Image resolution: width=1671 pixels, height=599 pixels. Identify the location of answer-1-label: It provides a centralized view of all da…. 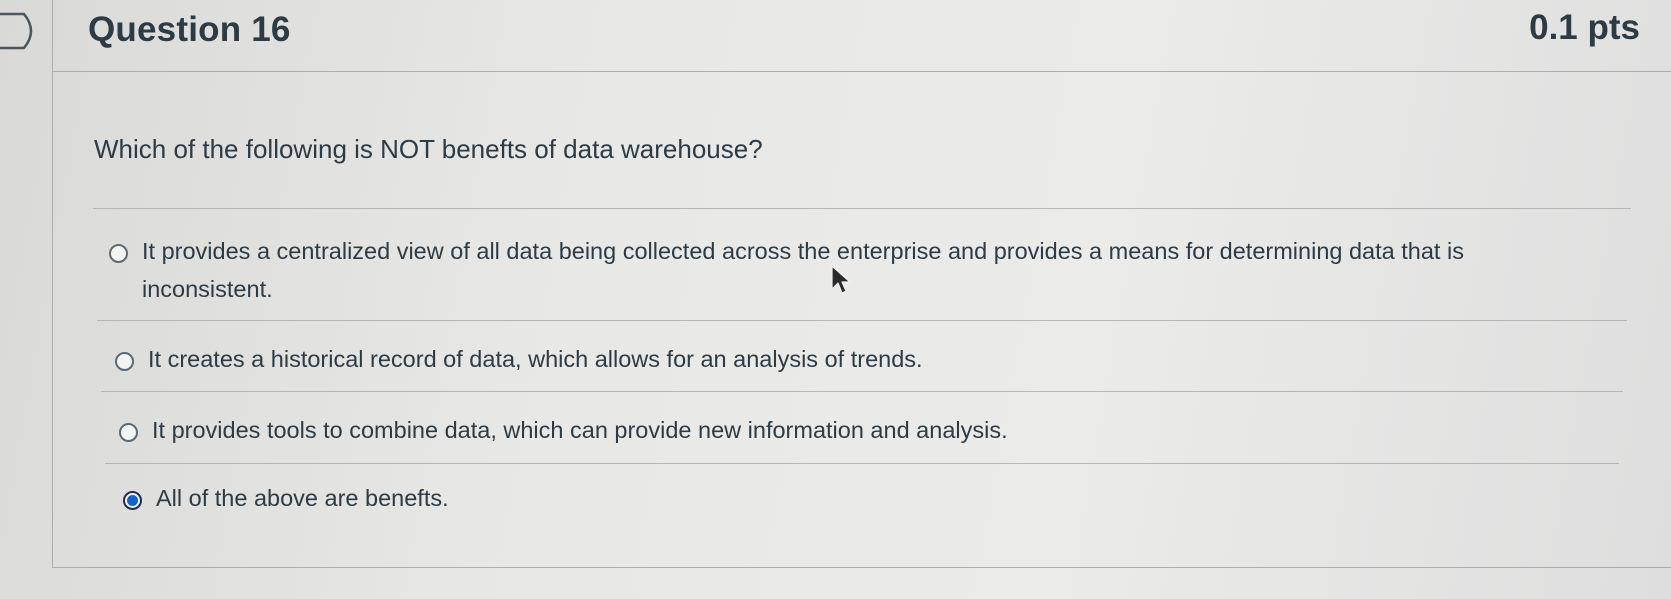
(865, 270).